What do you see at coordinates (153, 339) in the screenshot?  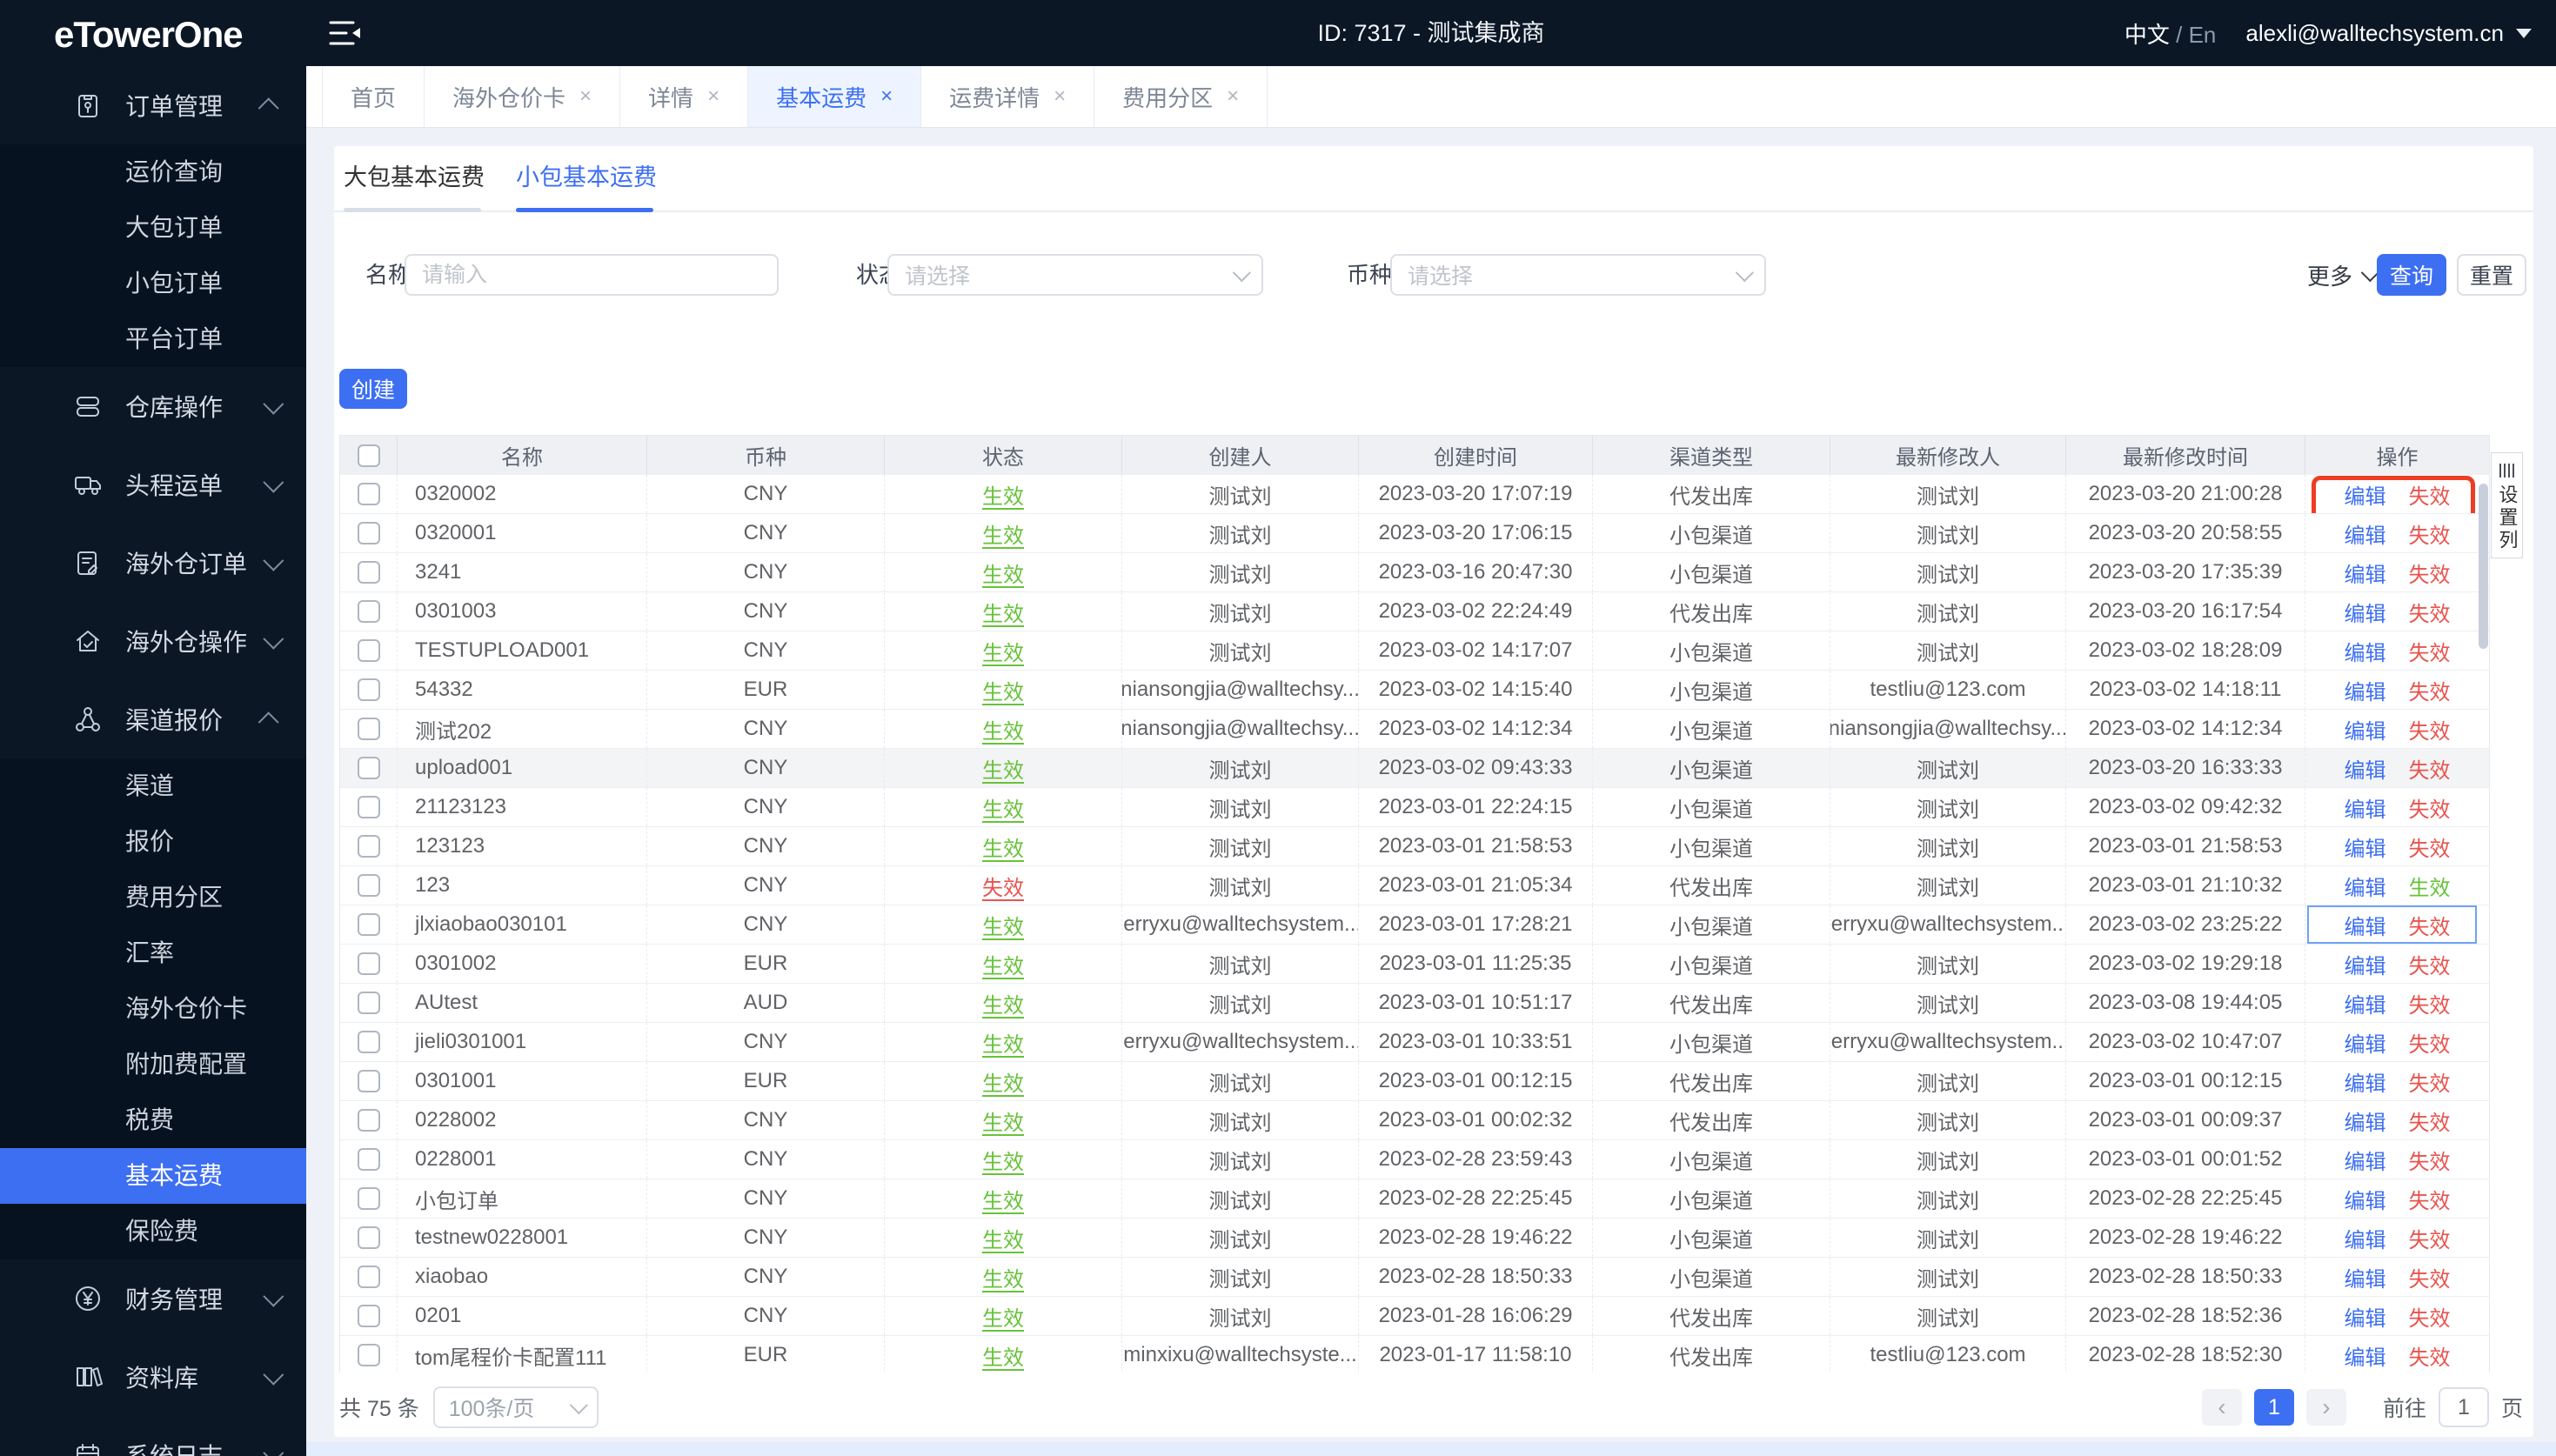 I see `sidebar-item-平台订单: 平台订单` at bounding box center [153, 339].